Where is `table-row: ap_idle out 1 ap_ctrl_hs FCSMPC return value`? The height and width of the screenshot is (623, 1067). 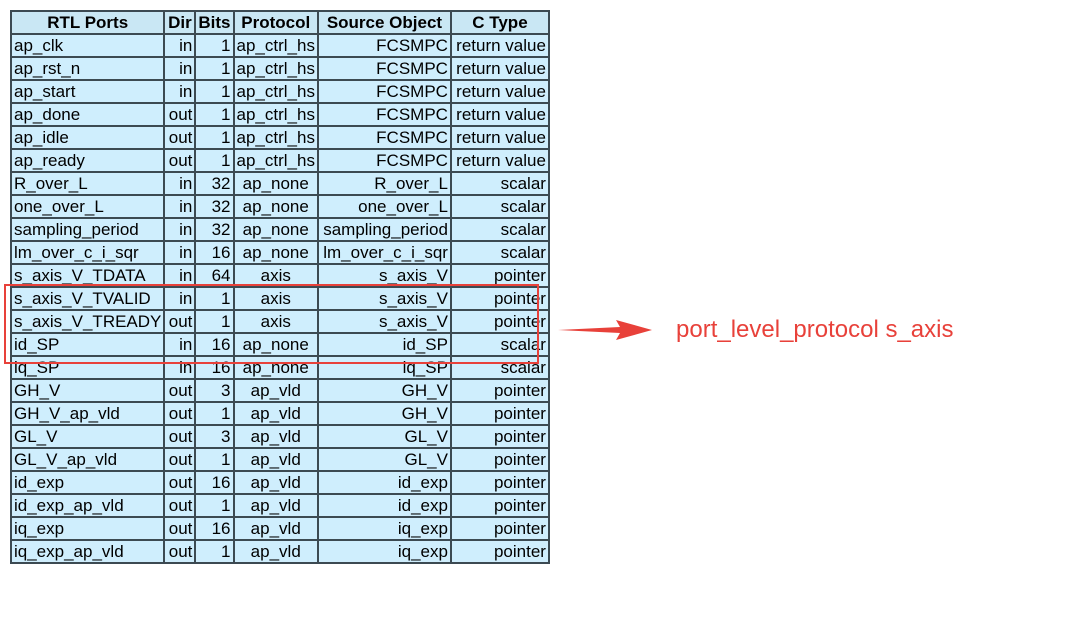 table-row: ap_idle out 1 ap_ctrl_hs FCSMPC return value is located at coordinates (279, 137).